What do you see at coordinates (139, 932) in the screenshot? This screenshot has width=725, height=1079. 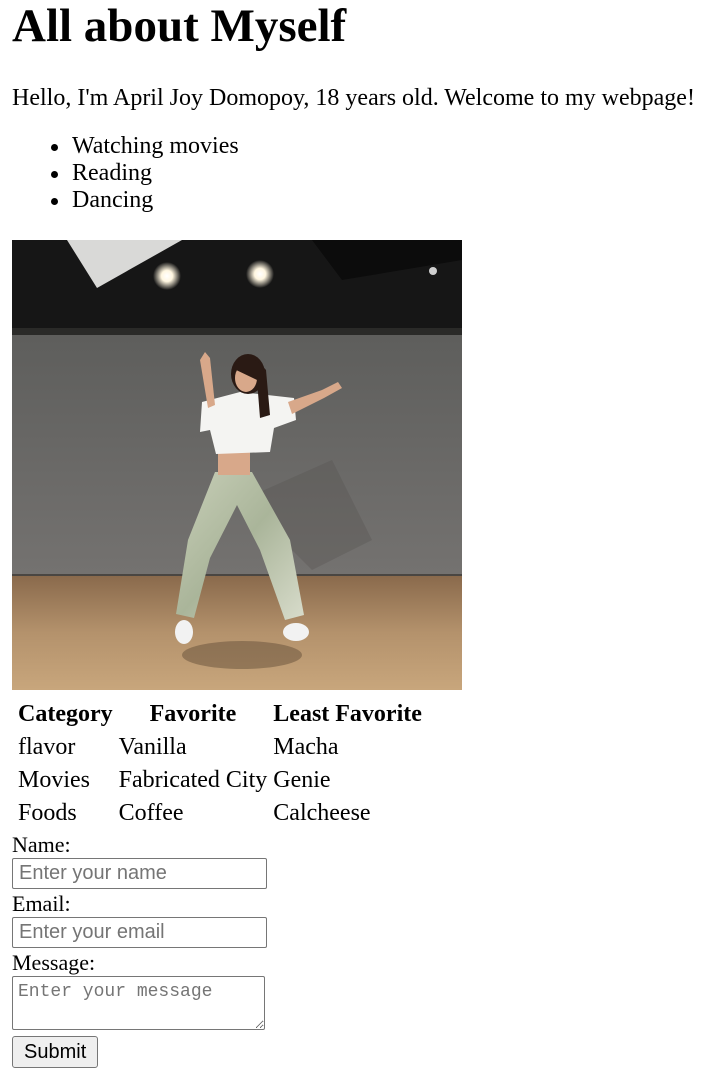 I see `email-input` at bounding box center [139, 932].